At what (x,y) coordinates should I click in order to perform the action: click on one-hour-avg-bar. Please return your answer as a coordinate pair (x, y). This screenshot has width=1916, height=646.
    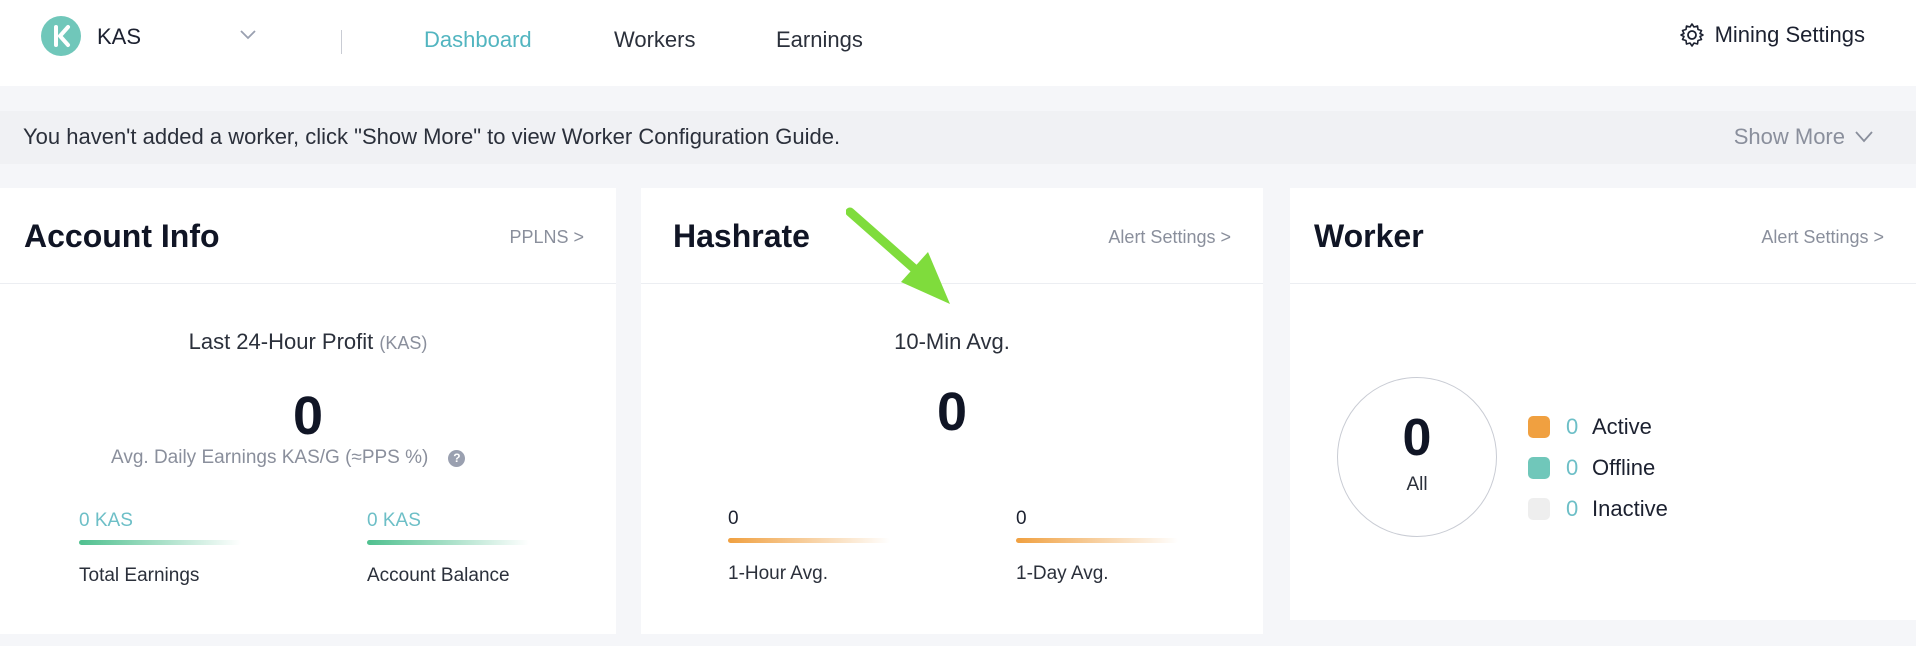
    Looking at the image, I should click on (809, 540).